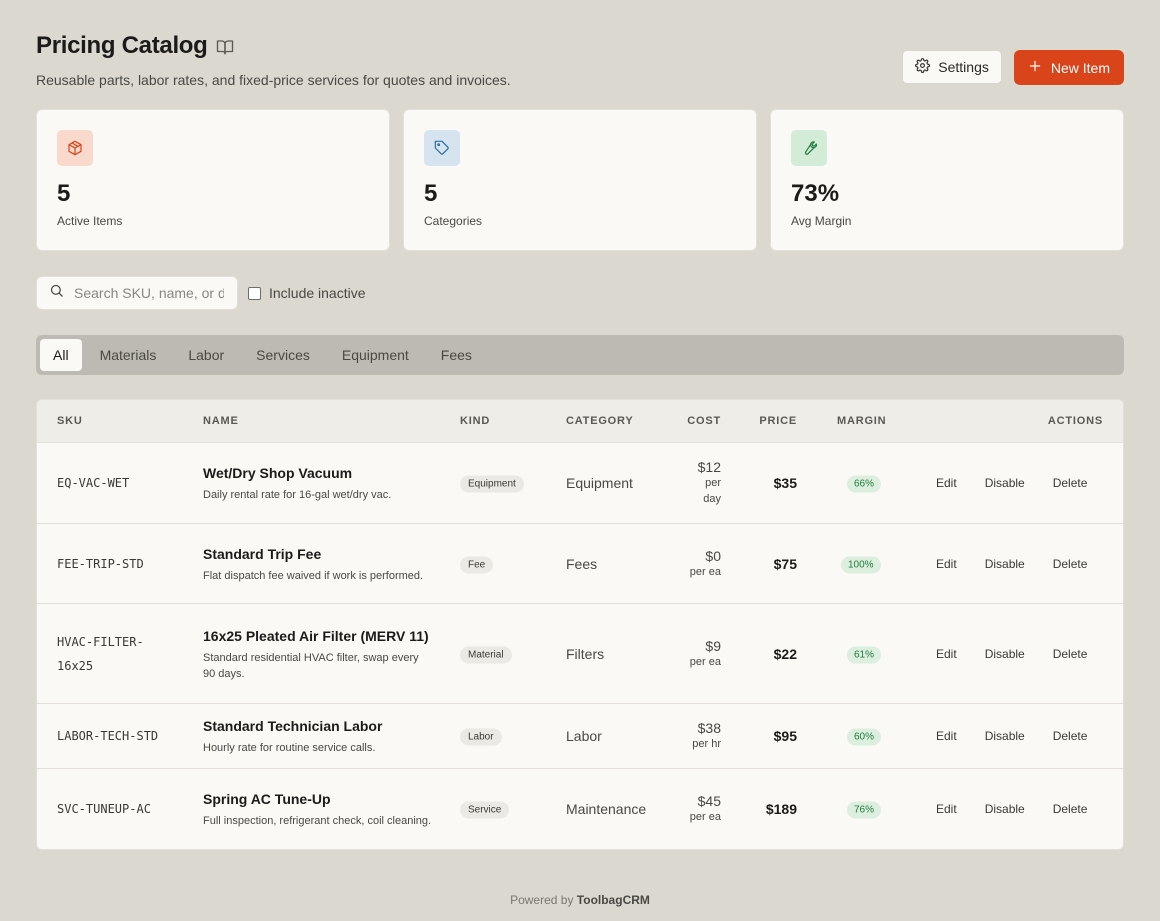 Image resolution: width=1160 pixels, height=921 pixels. I want to click on item-name: Spring AC Tune-Up, so click(267, 799).